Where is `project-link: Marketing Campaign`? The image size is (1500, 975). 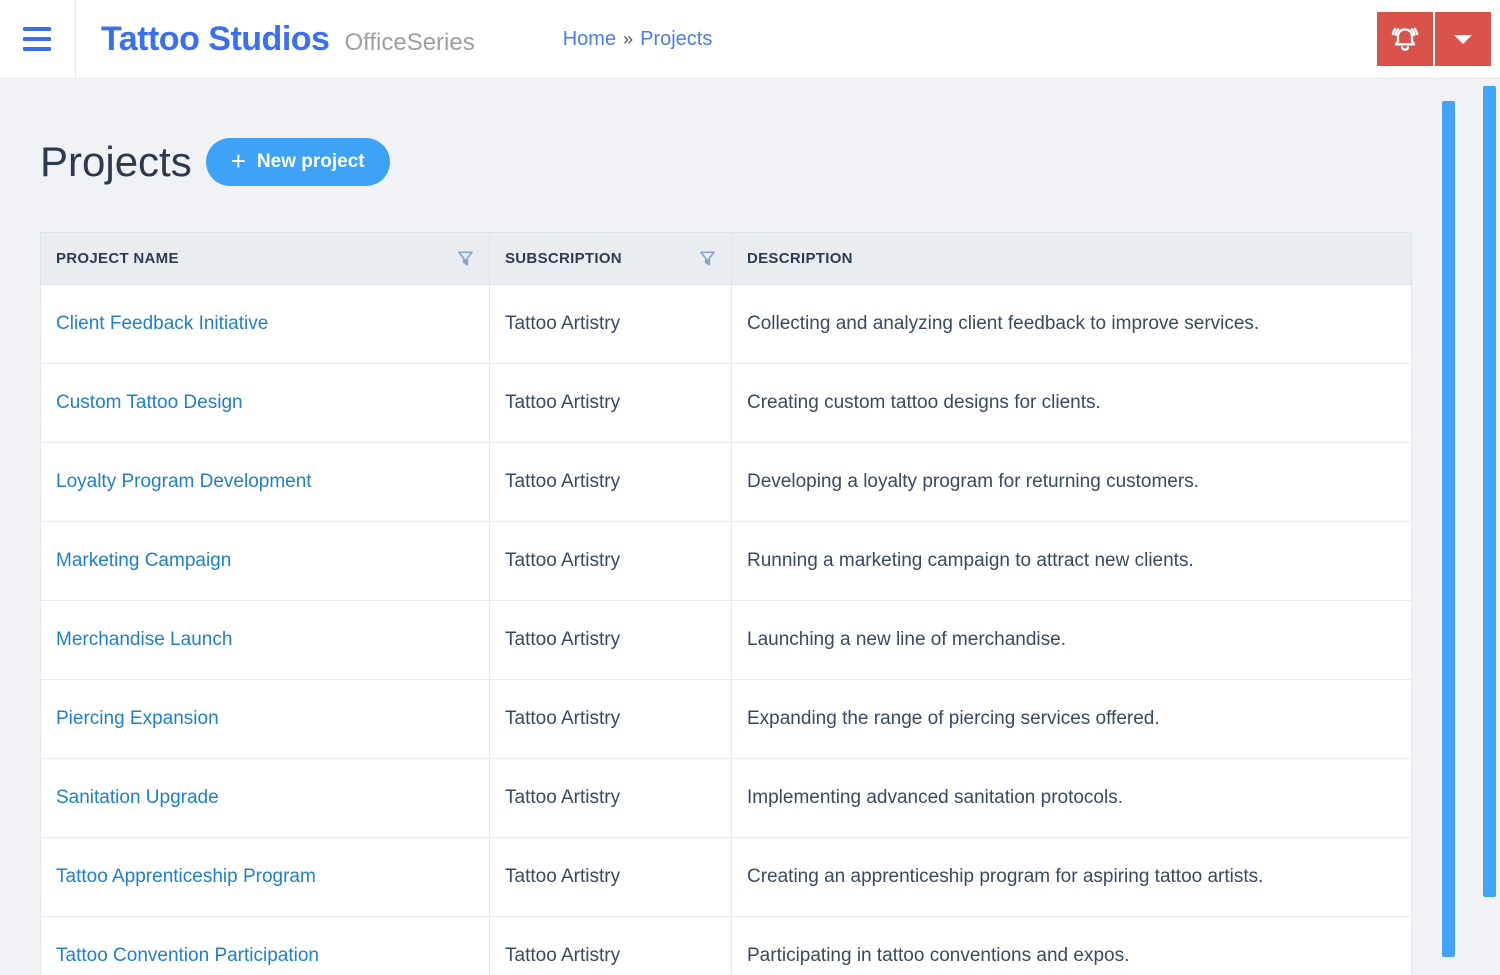
project-link: Marketing Campaign is located at coordinates (143, 560).